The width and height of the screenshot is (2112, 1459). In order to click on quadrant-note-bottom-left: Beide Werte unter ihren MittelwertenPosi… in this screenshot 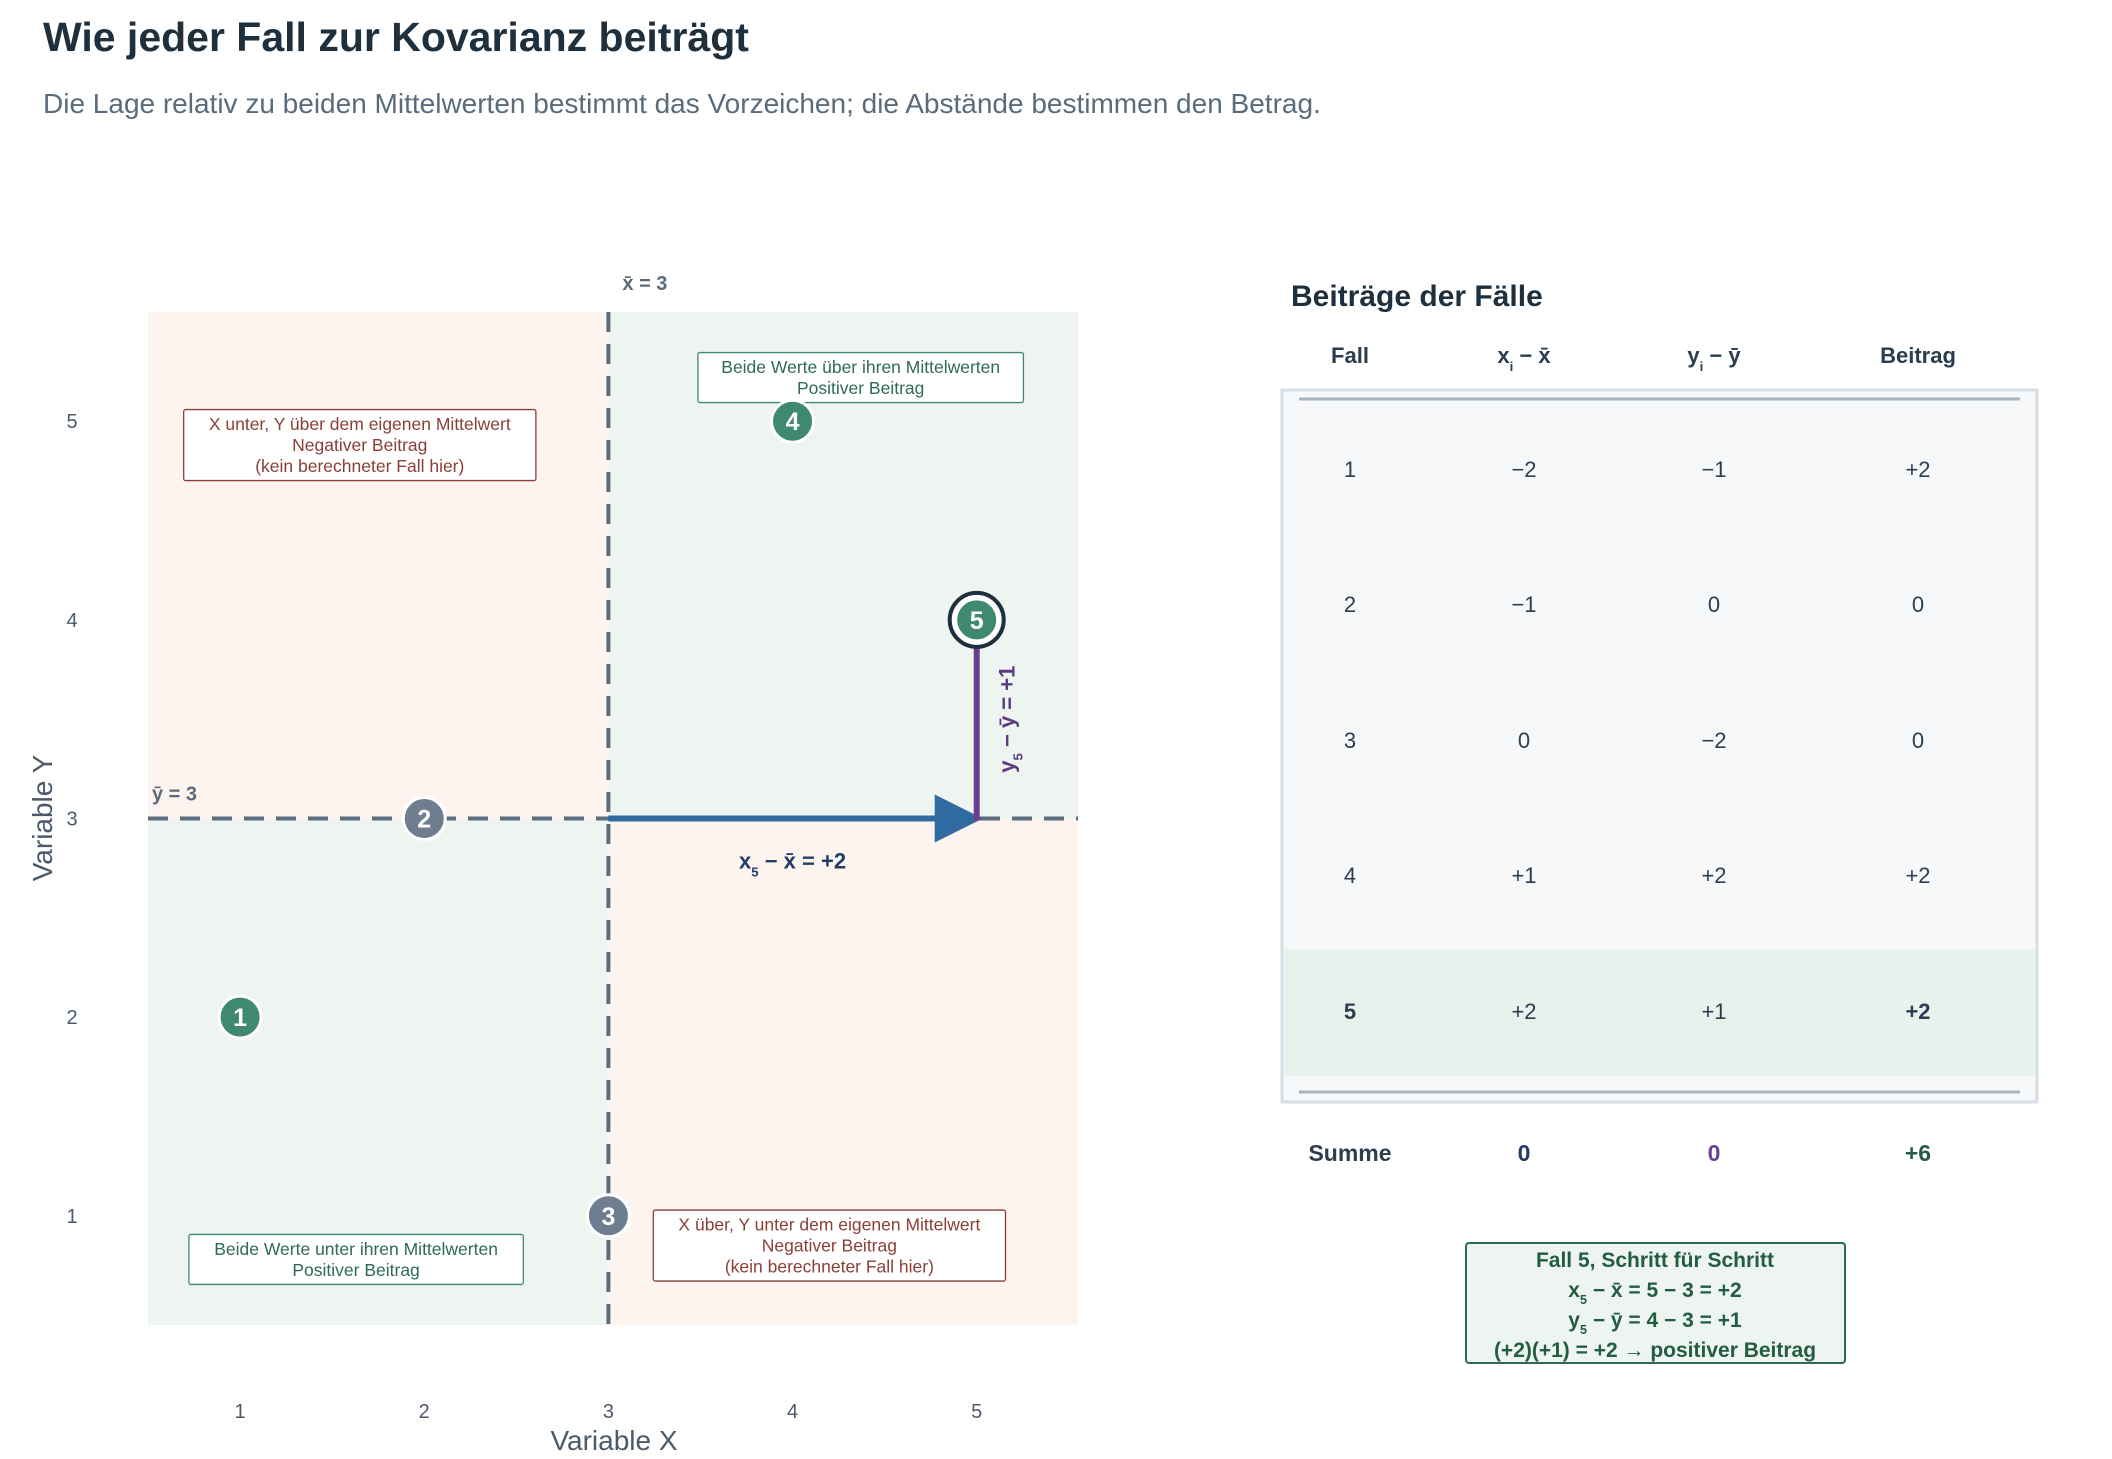, I will do `click(356, 1259)`.